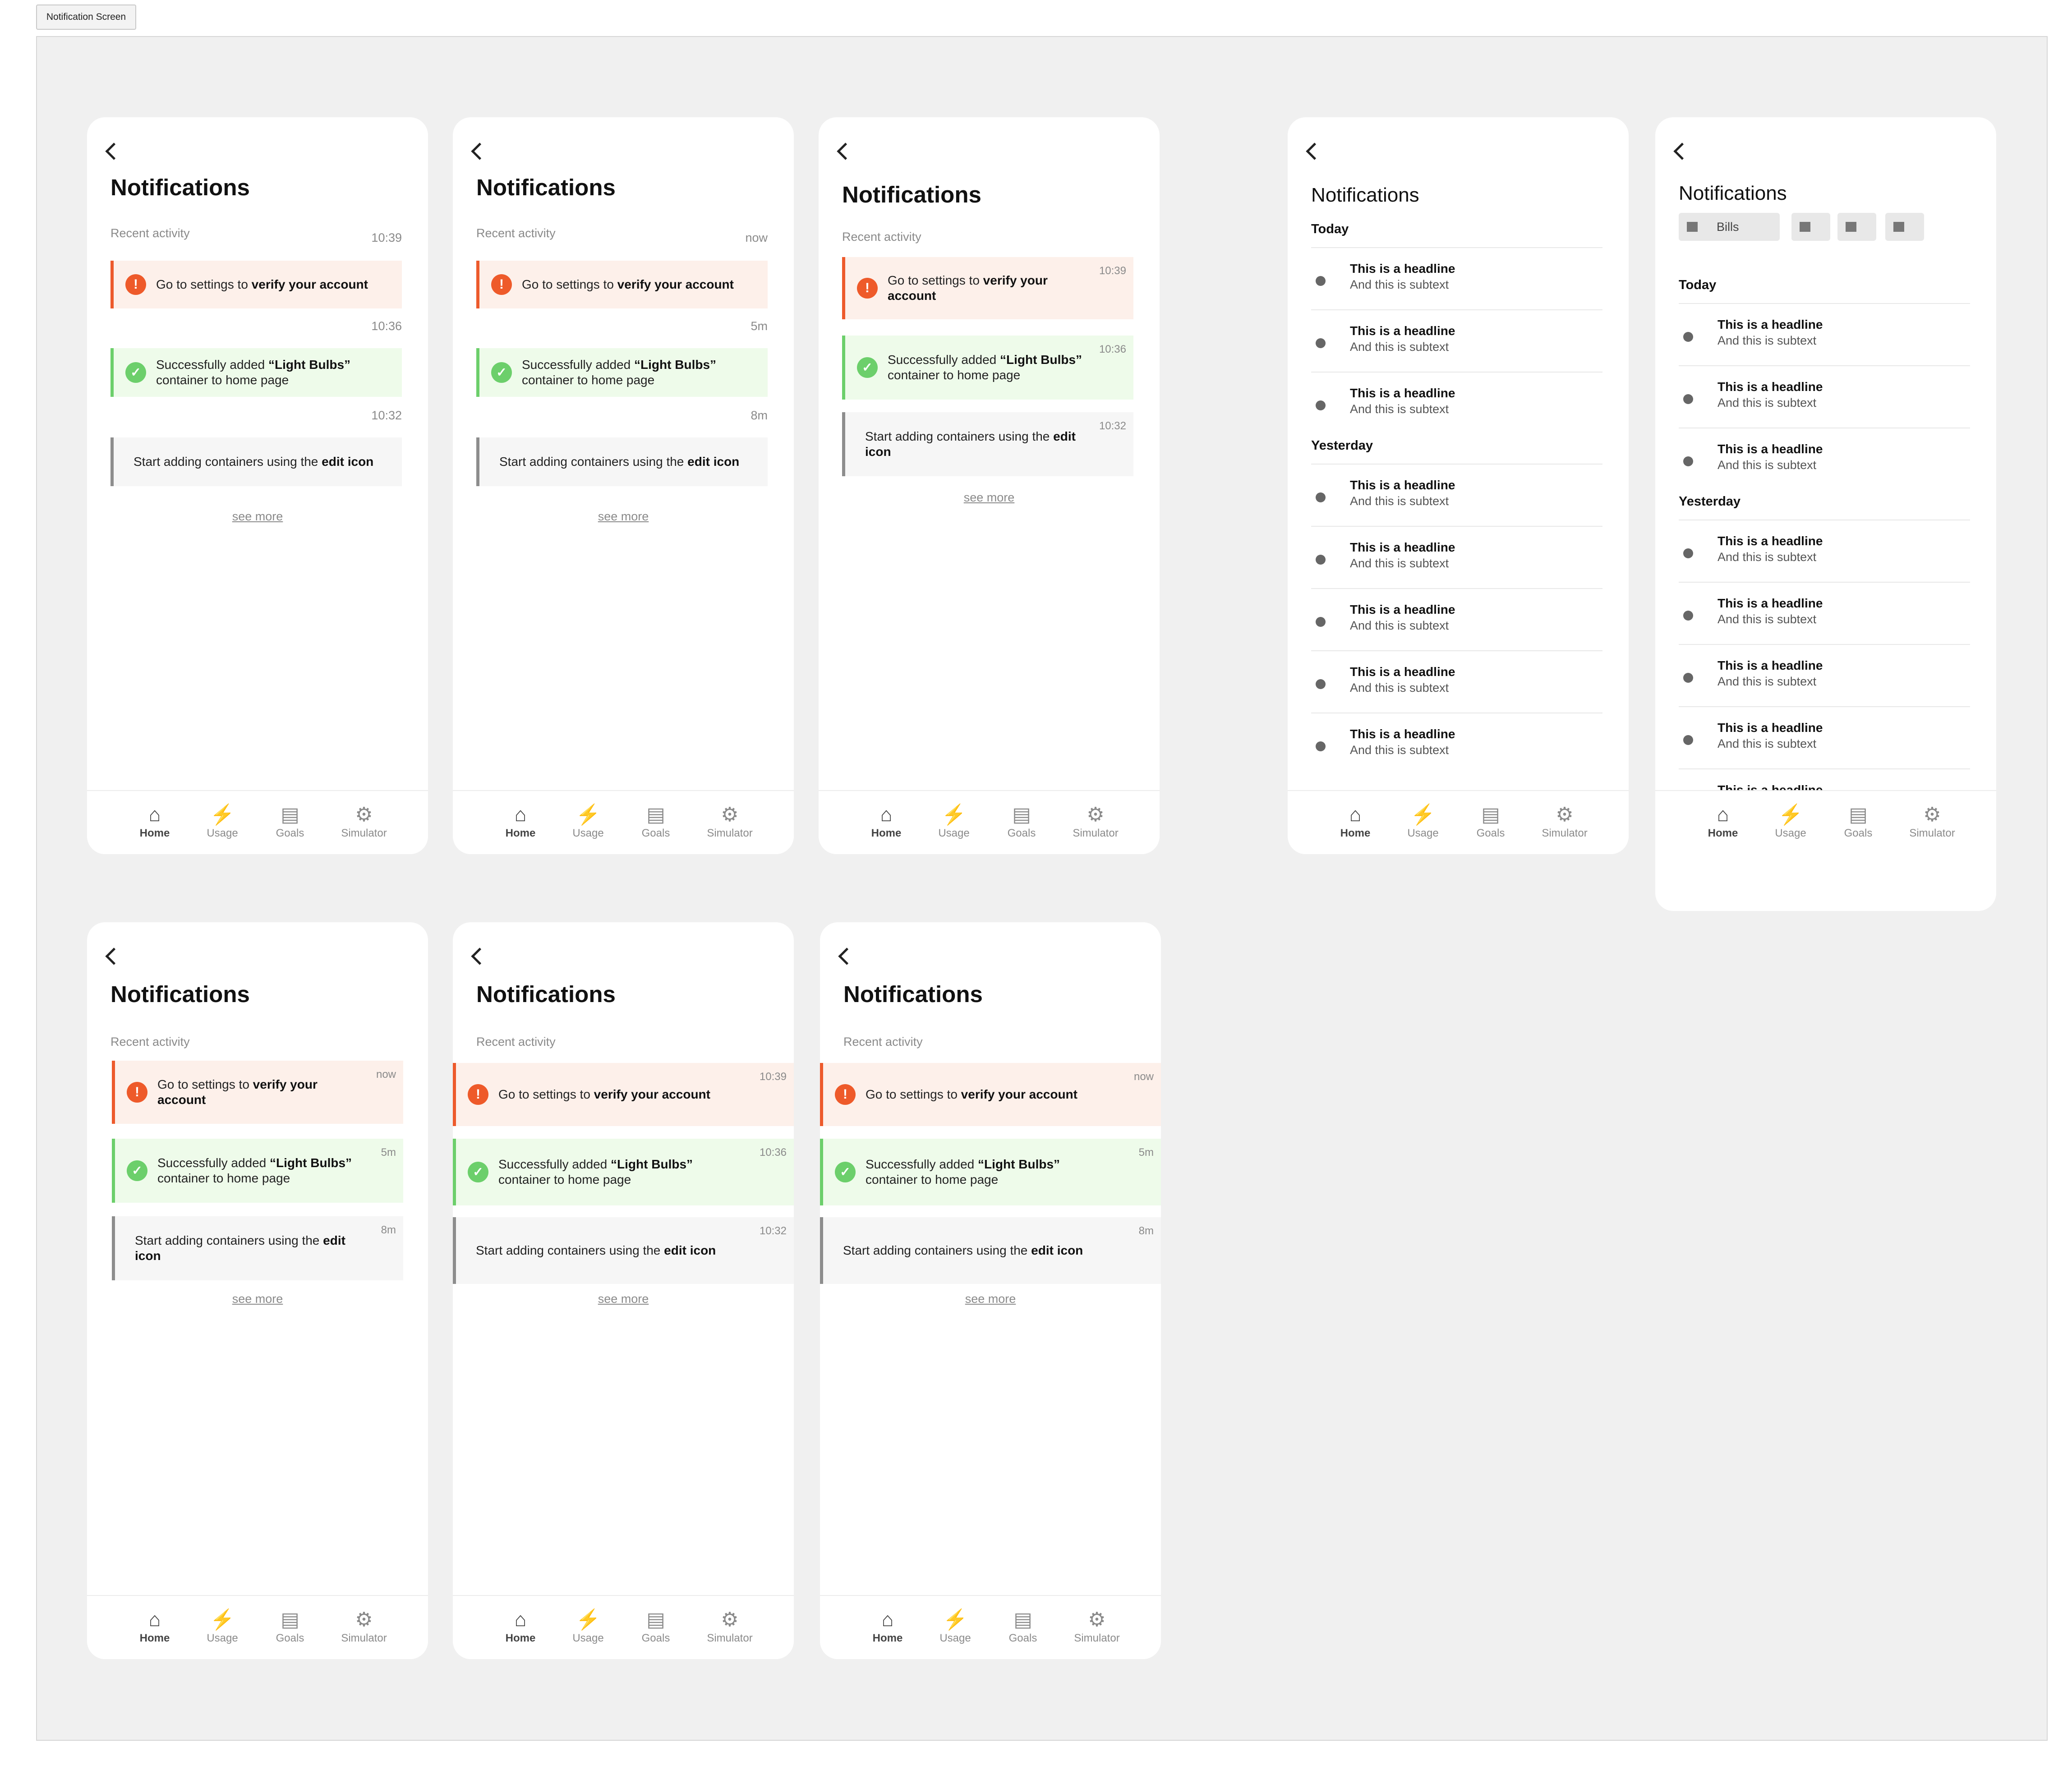  What do you see at coordinates (1365, 195) in the screenshot?
I see `page-title: Notifications` at bounding box center [1365, 195].